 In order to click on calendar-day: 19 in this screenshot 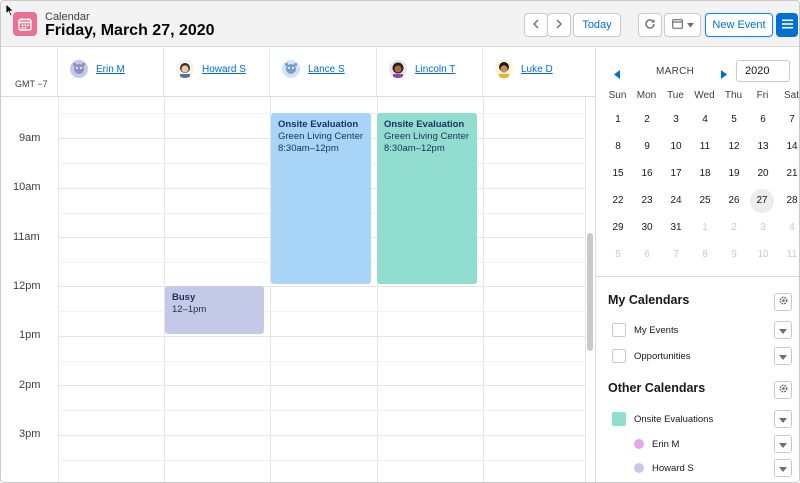, I will do `click(734, 174)`.